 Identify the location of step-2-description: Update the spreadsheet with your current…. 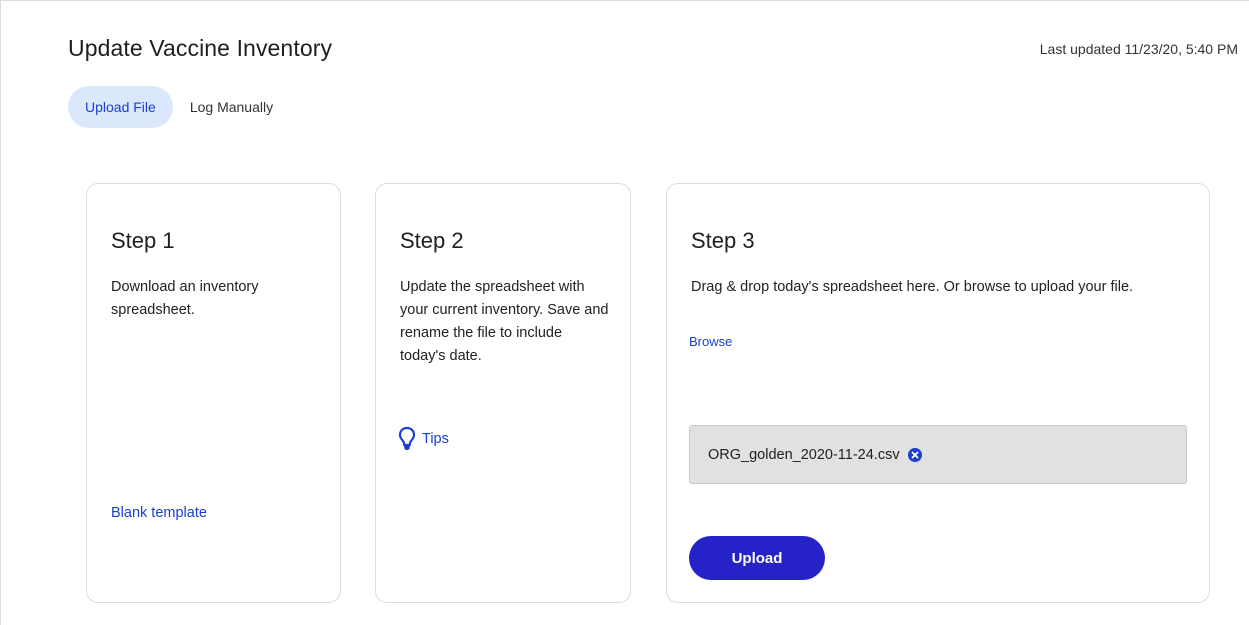
(504, 321).